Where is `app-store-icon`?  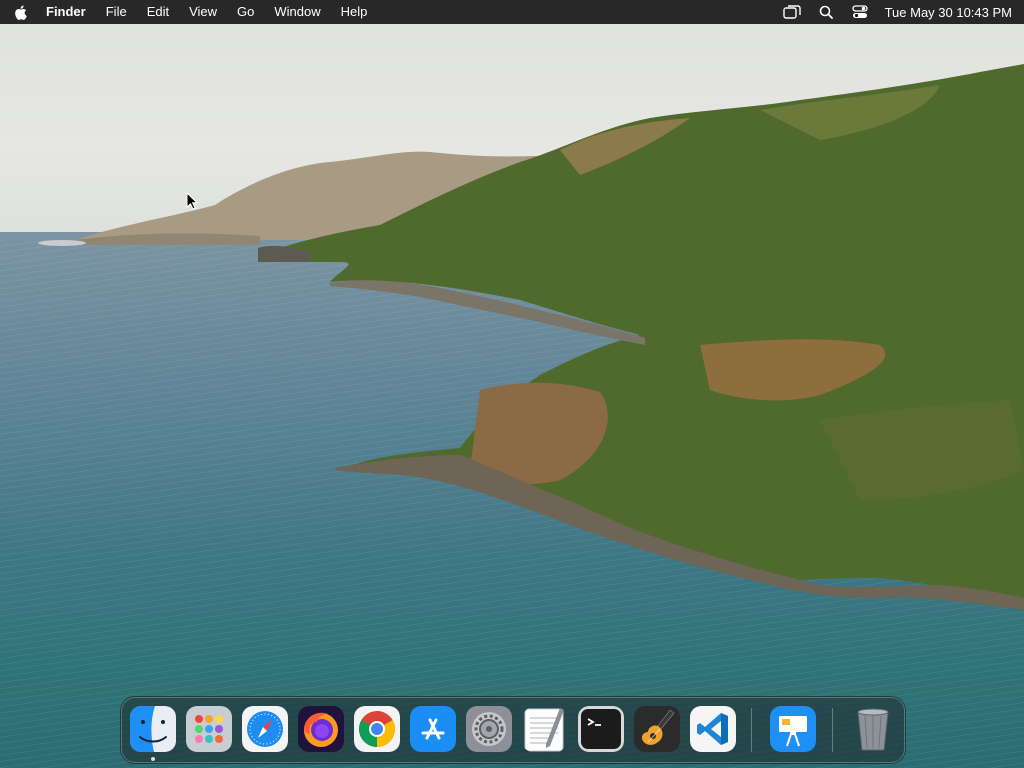
app-store-icon is located at coordinates (433, 729).